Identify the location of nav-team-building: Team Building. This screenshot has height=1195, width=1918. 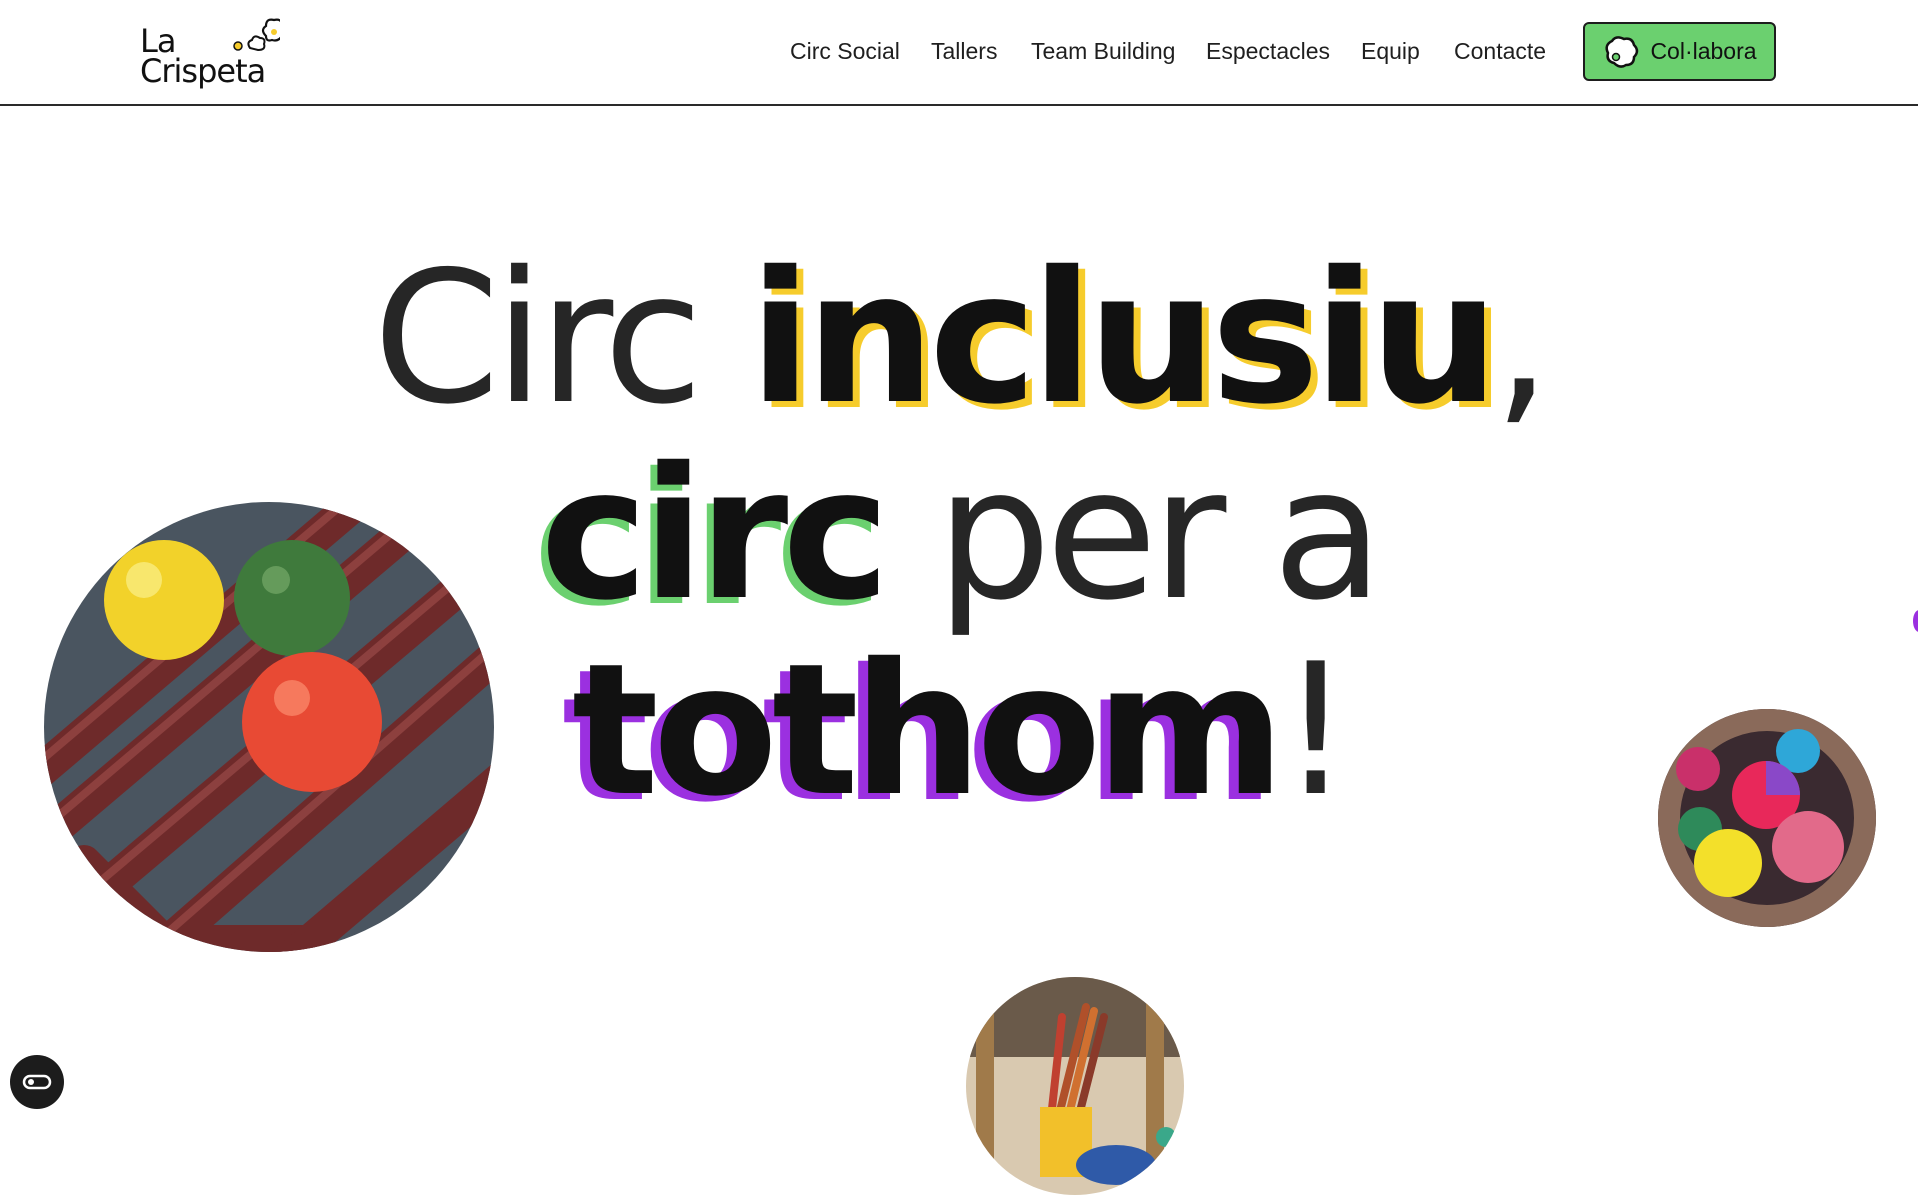
(1103, 51).